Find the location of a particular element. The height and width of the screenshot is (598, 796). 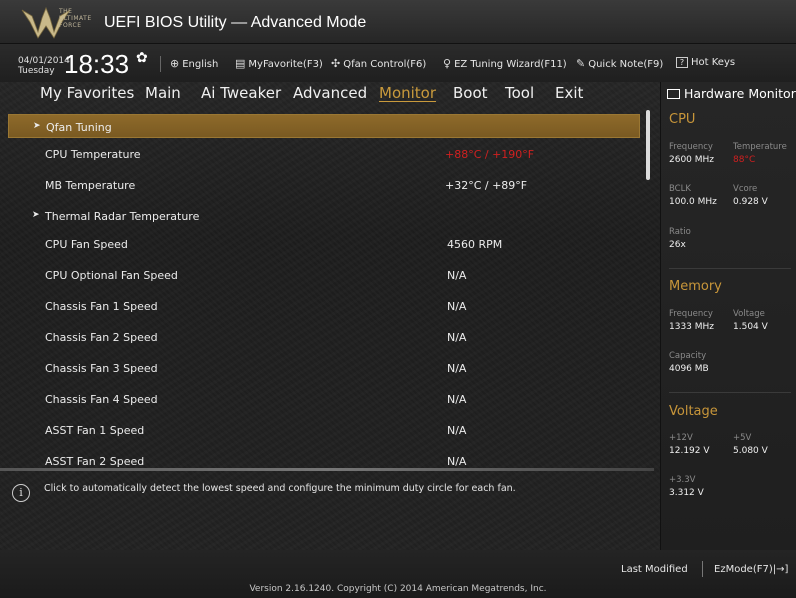

chassis-fan-4-row: Chassis Fan 4 Speed N/A is located at coordinates (324, 399).